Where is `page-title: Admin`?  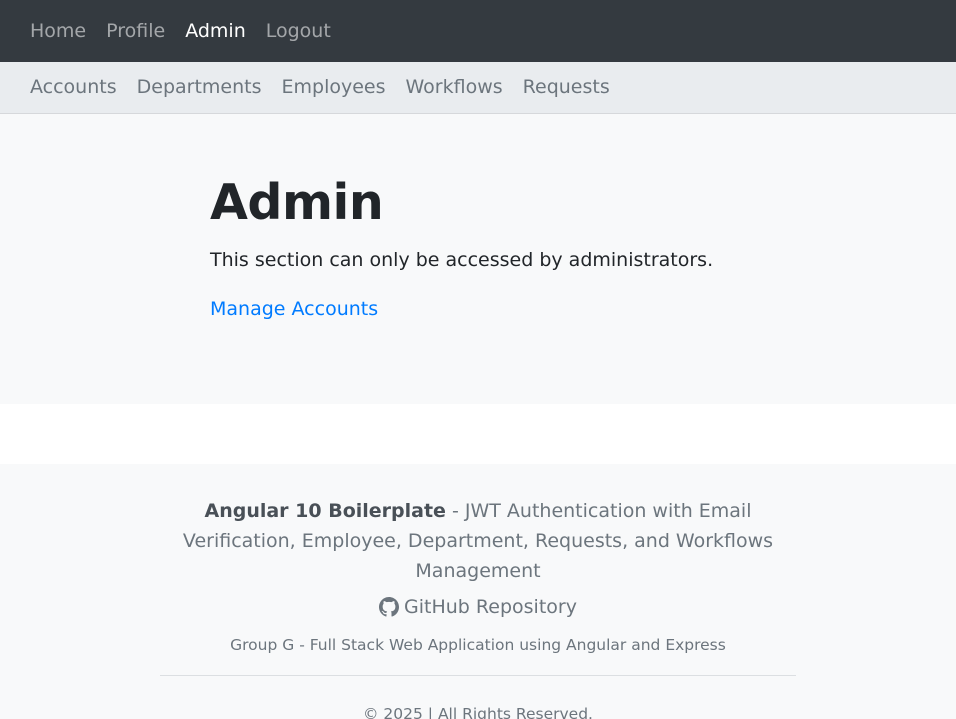
page-title: Admin is located at coordinates (297, 202).